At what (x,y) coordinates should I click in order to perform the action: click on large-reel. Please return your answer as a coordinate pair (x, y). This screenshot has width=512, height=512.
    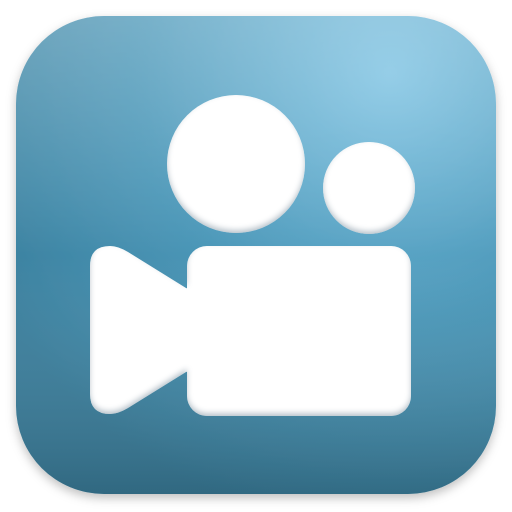
    Looking at the image, I should click on (236, 164).